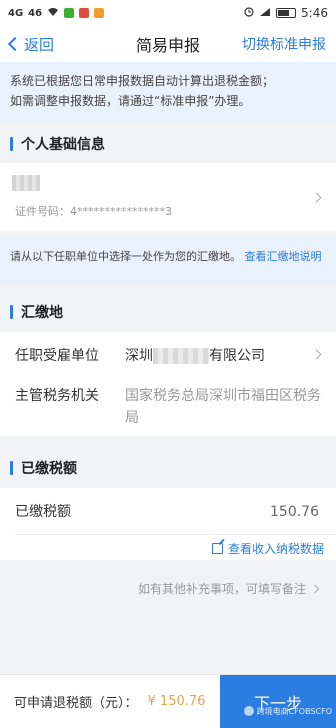 This screenshot has width=336, height=728. I want to click on notice-line-1: 系统已根据您日常申报数据自动计算出退税金额；, so click(142, 81).